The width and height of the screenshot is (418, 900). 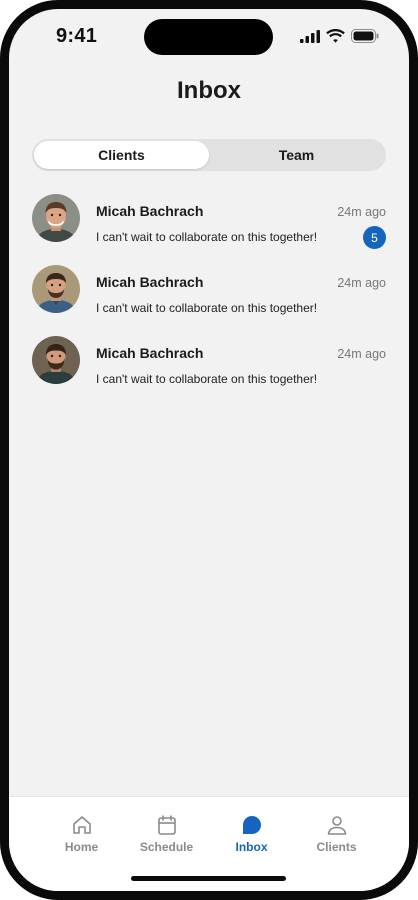 I want to click on battery-icon, so click(x=365, y=38).